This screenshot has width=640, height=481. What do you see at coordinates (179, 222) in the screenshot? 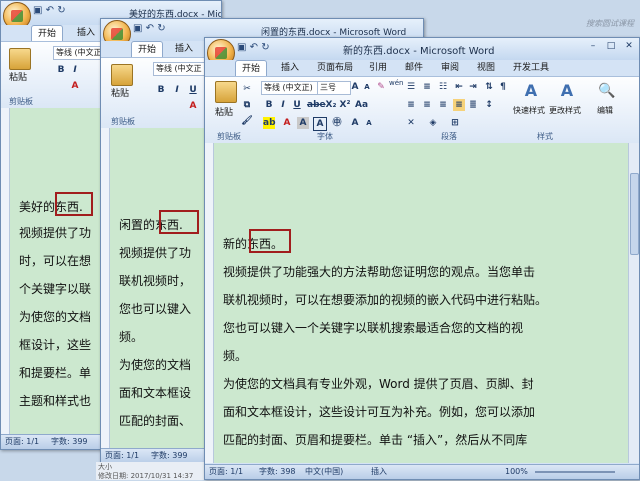
I see `highlight-box` at bounding box center [179, 222].